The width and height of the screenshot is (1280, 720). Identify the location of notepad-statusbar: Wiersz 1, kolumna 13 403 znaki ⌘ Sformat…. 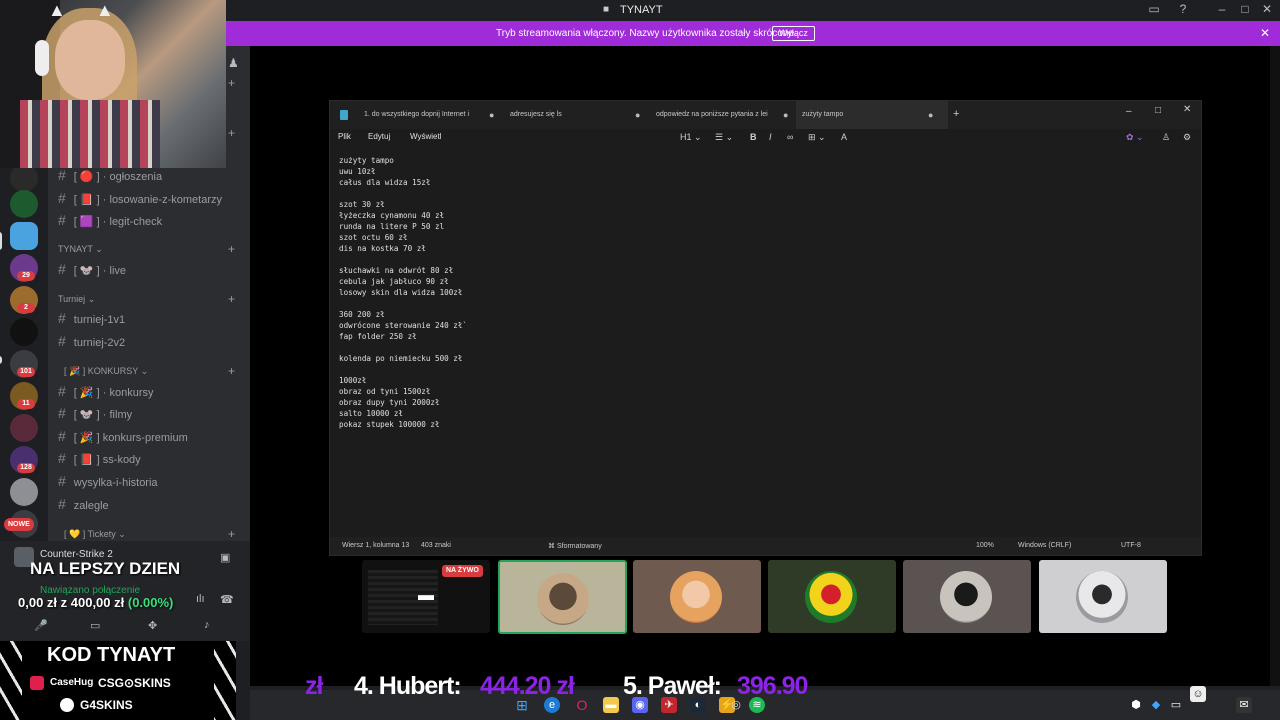
(765, 546).